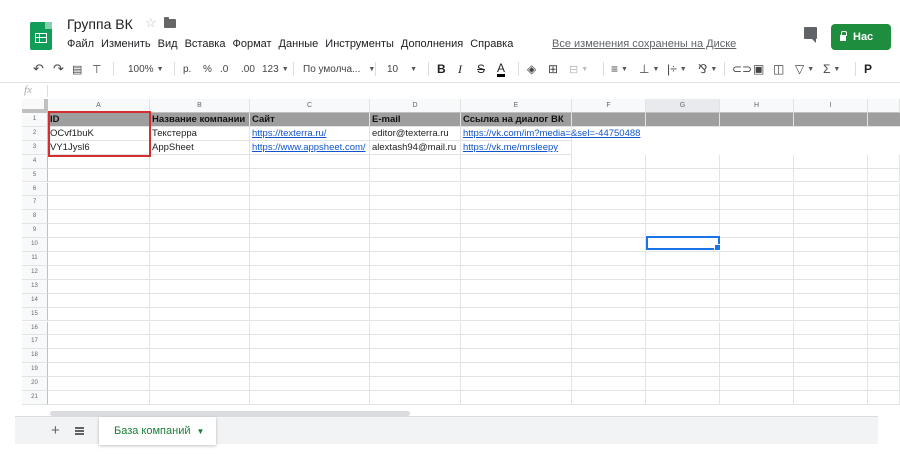 This screenshot has width=900, height=459. I want to click on merge-cells-icon: ⊟ ▼, so click(578, 69).